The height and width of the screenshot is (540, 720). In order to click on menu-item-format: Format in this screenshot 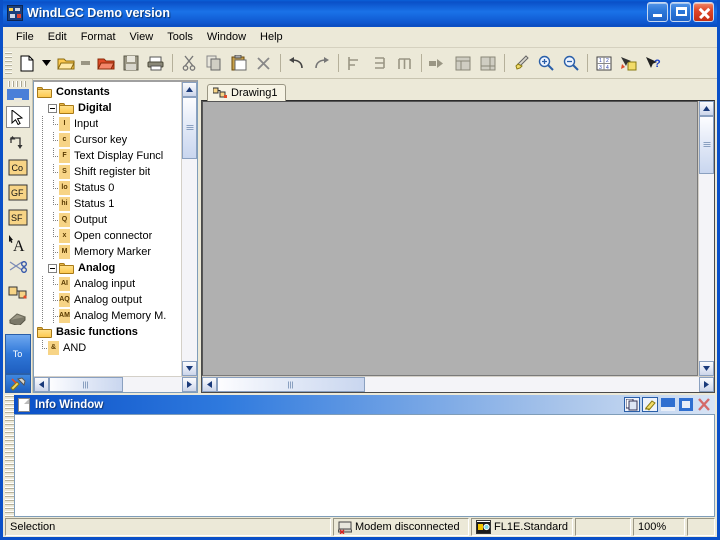, I will do `click(98, 37)`.